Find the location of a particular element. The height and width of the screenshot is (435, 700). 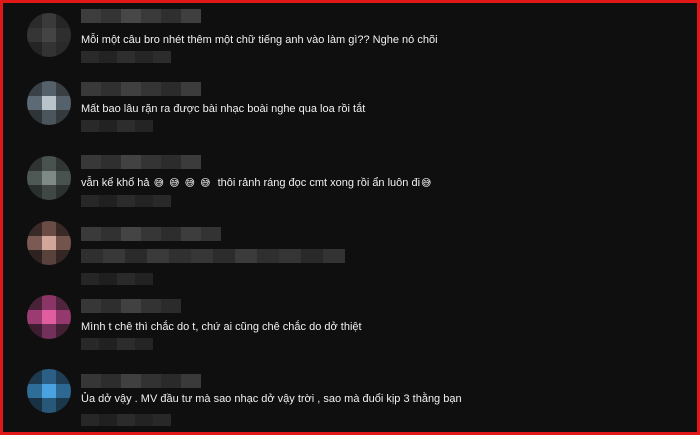

comment-text-part: vẫn kể khổ hả is located at coordinates (115, 183).